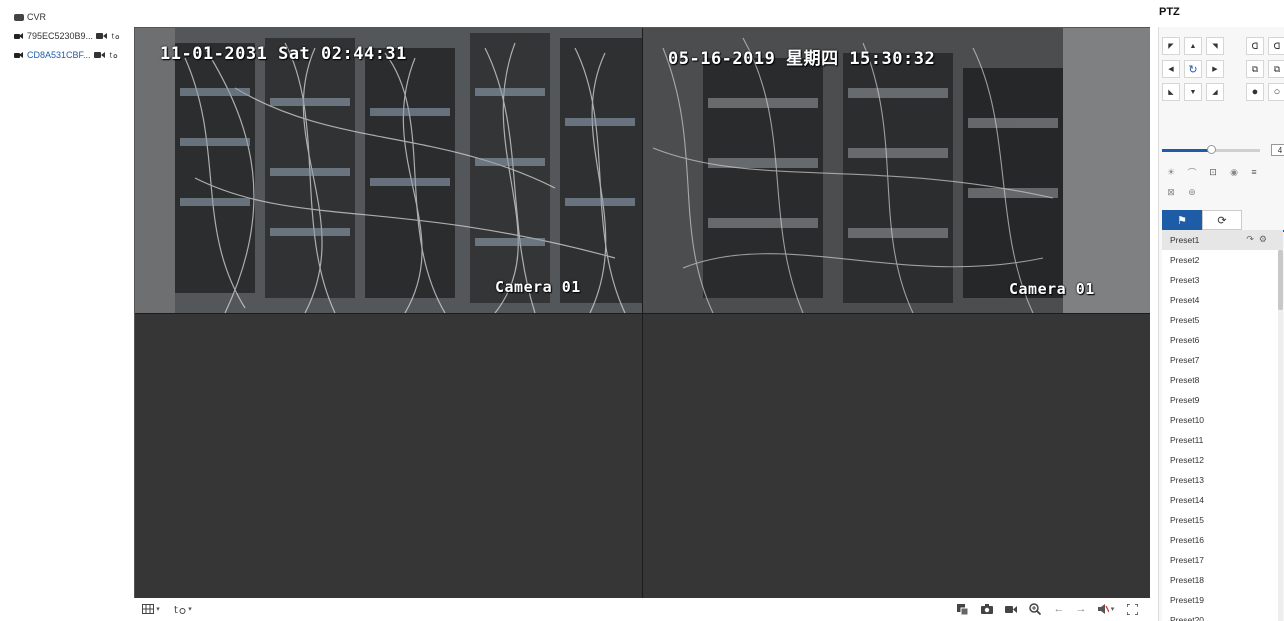 This screenshot has width=1284, height=621. I want to click on record-button, so click(1011, 609).